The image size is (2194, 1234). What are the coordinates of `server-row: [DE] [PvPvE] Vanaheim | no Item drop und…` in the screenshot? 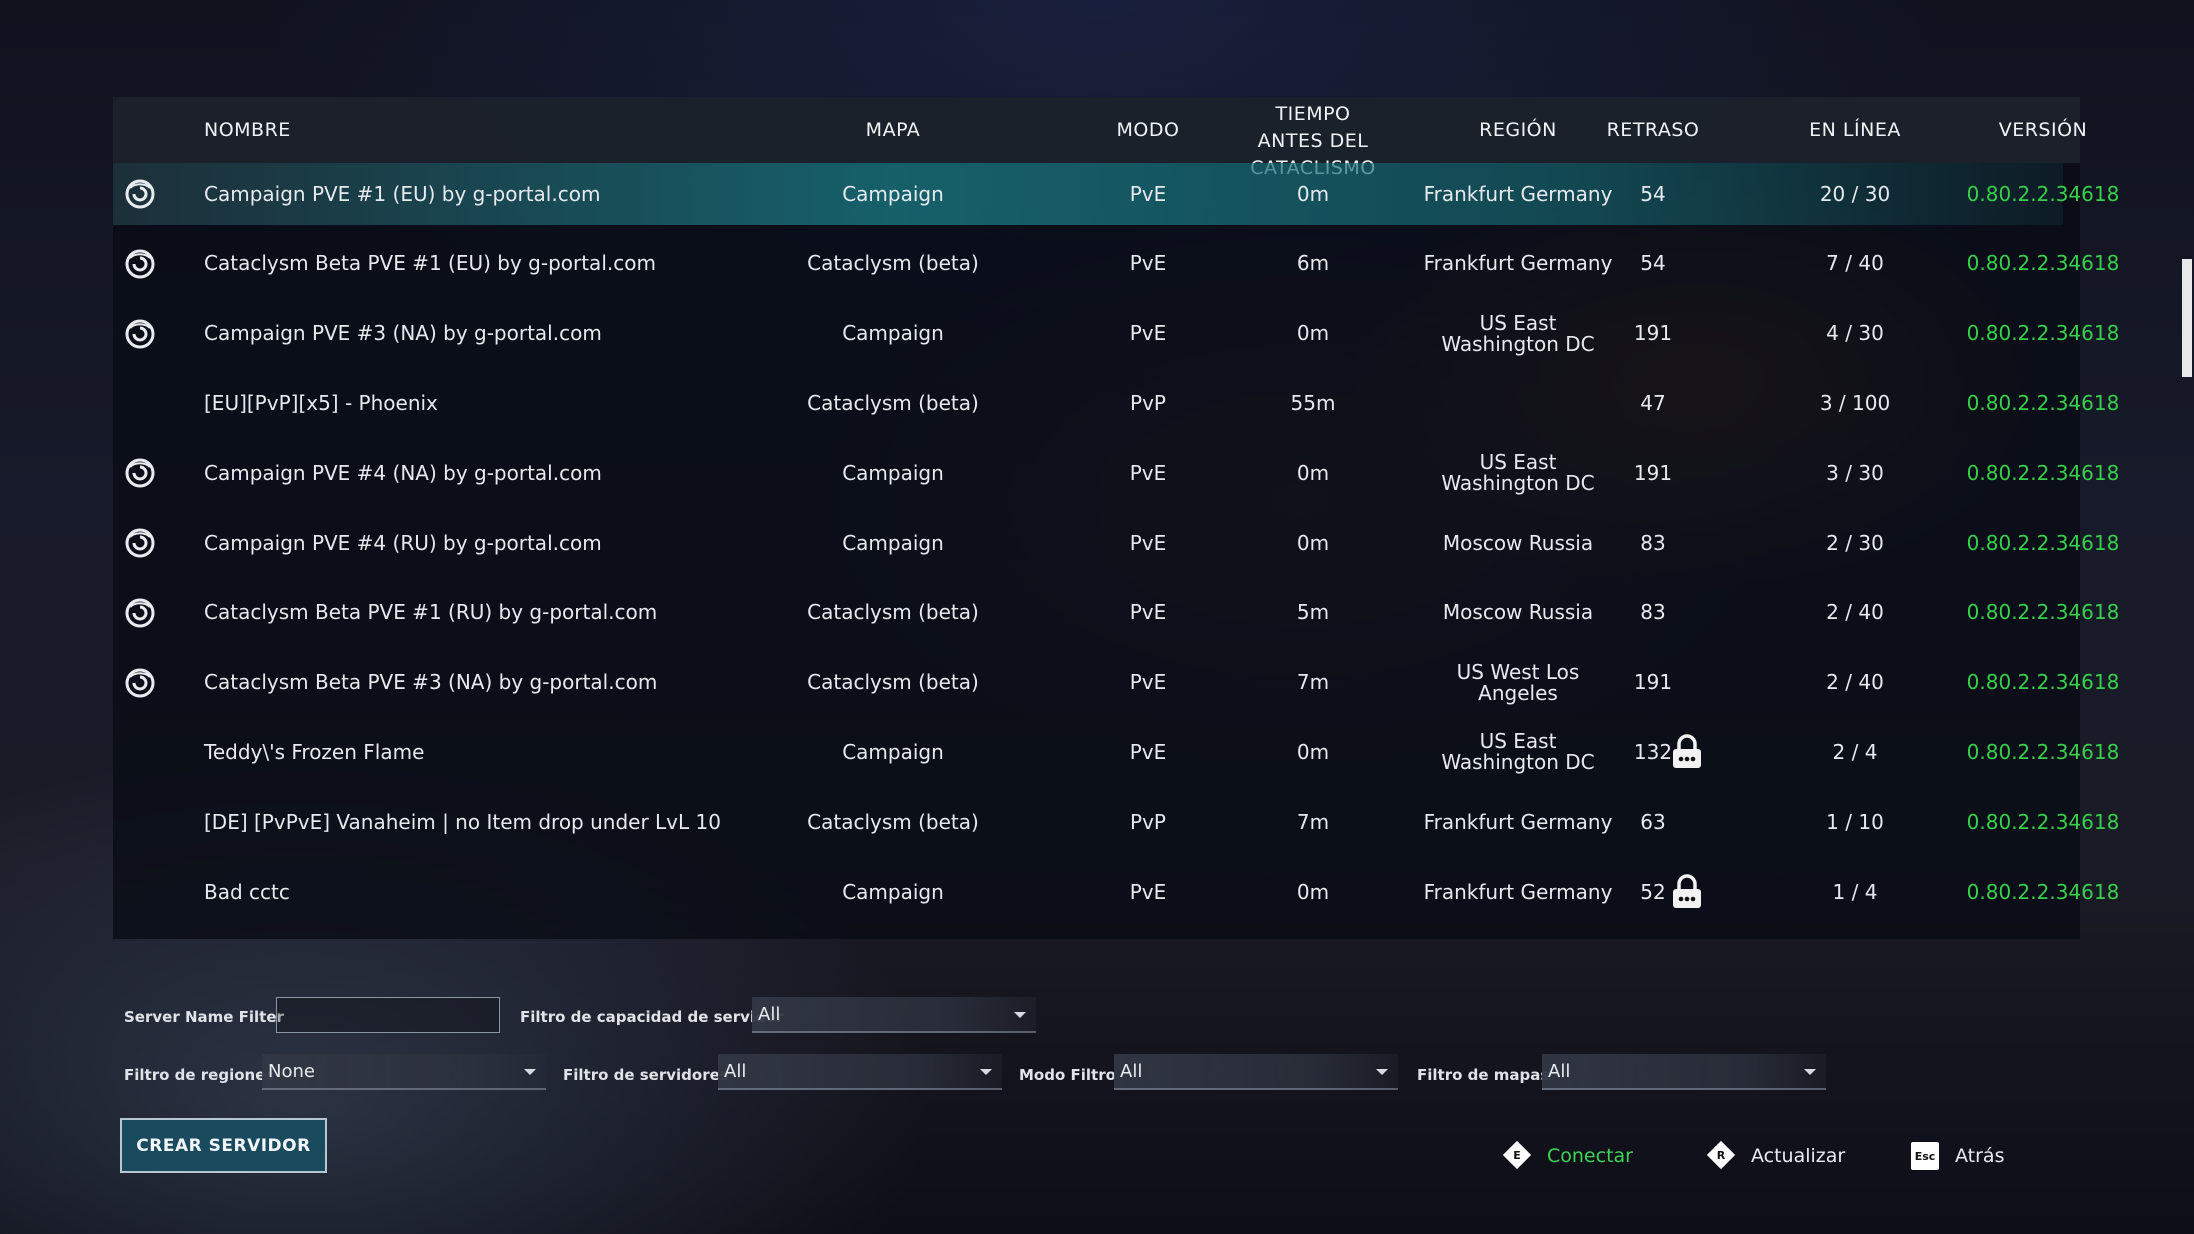 It's located at (1116, 822).